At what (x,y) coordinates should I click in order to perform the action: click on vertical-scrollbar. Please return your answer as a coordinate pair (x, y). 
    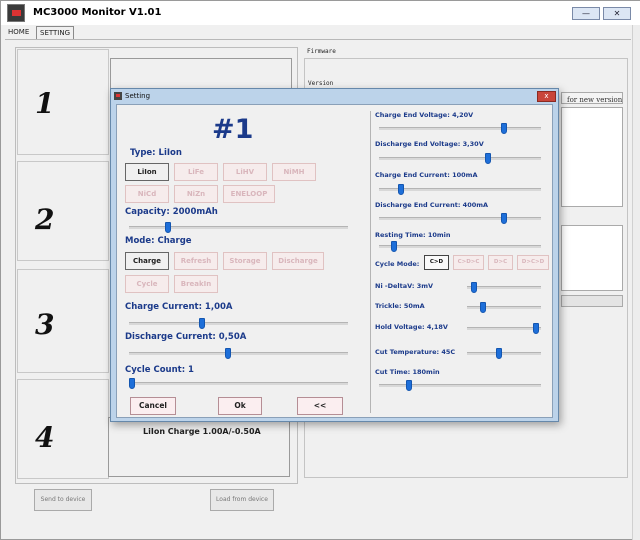
    Looking at the image, I should click on (636, 282).